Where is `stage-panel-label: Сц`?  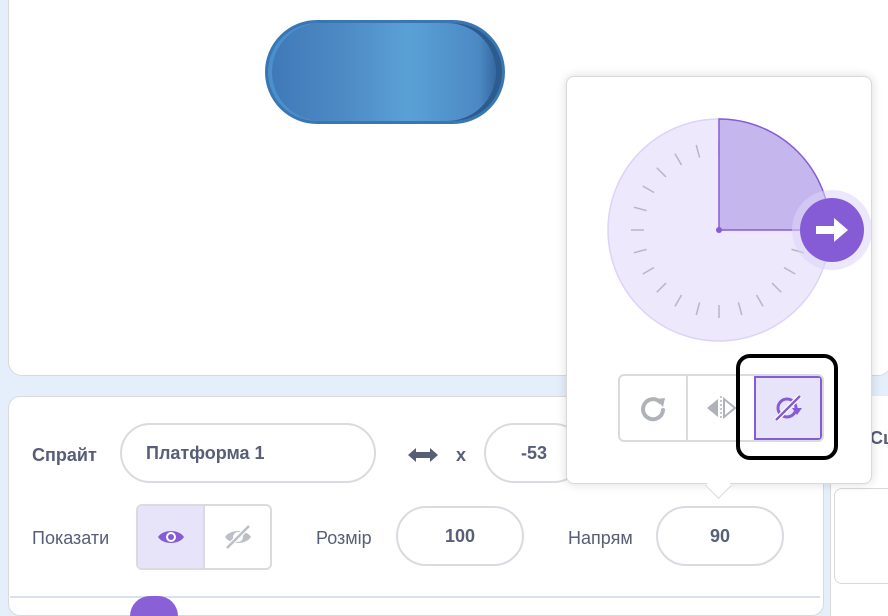 stage-panel-label: Сц is located at coordinates (879, 438).